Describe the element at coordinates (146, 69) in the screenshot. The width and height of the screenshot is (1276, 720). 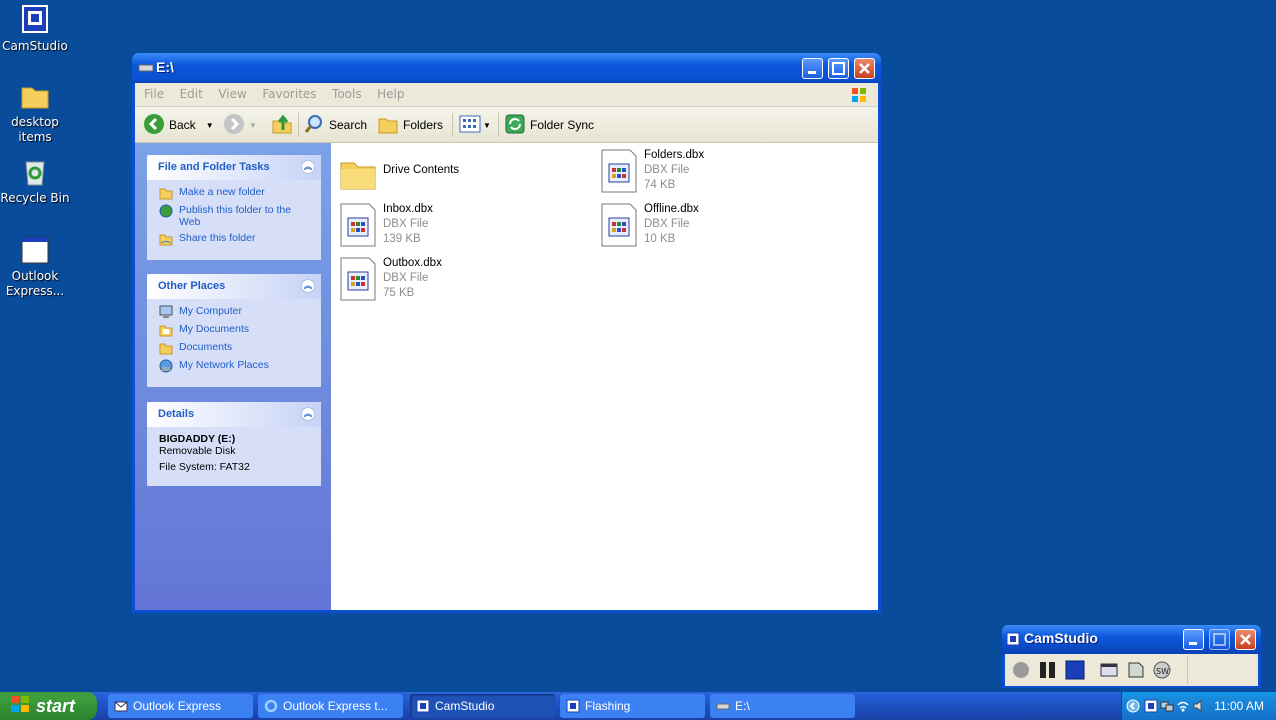
I see `drive-icon` at that location.